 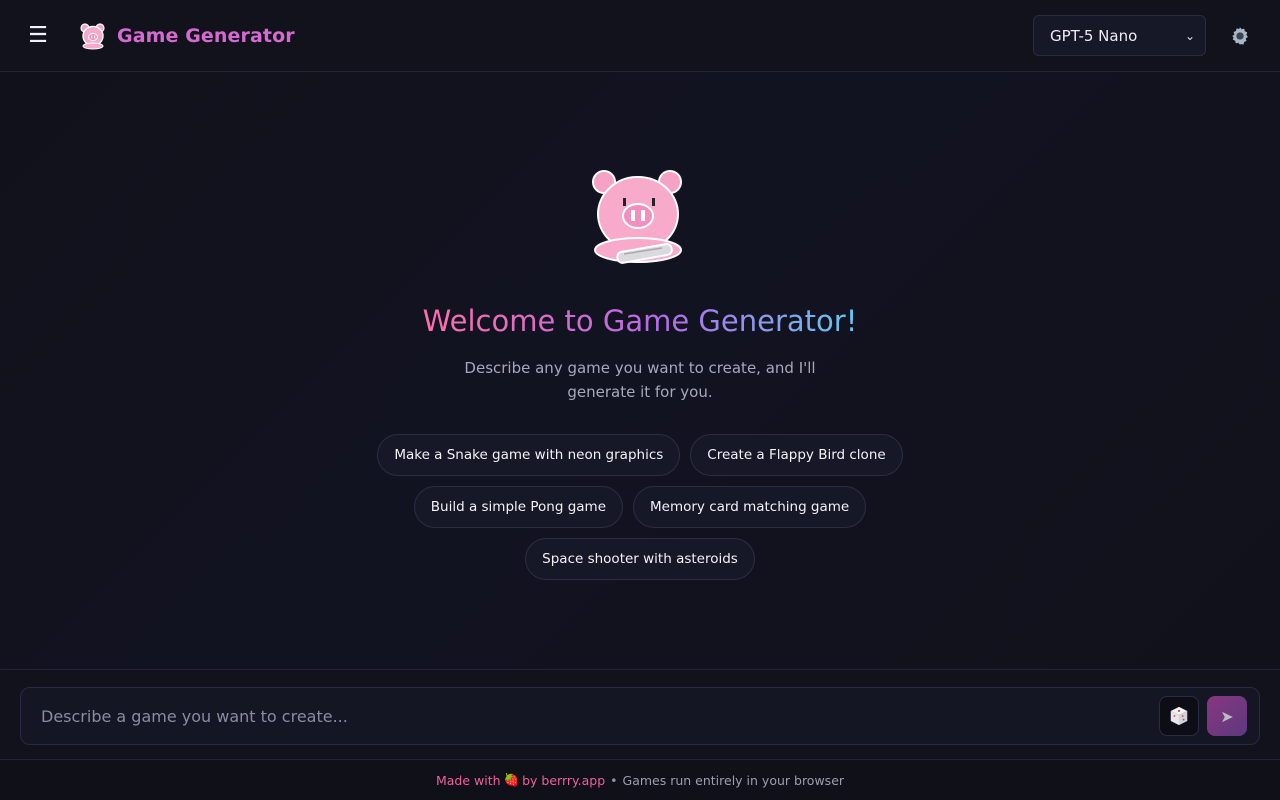 I want to click on chevron-down-icon: ⌄, so click(x=1189, y=35).